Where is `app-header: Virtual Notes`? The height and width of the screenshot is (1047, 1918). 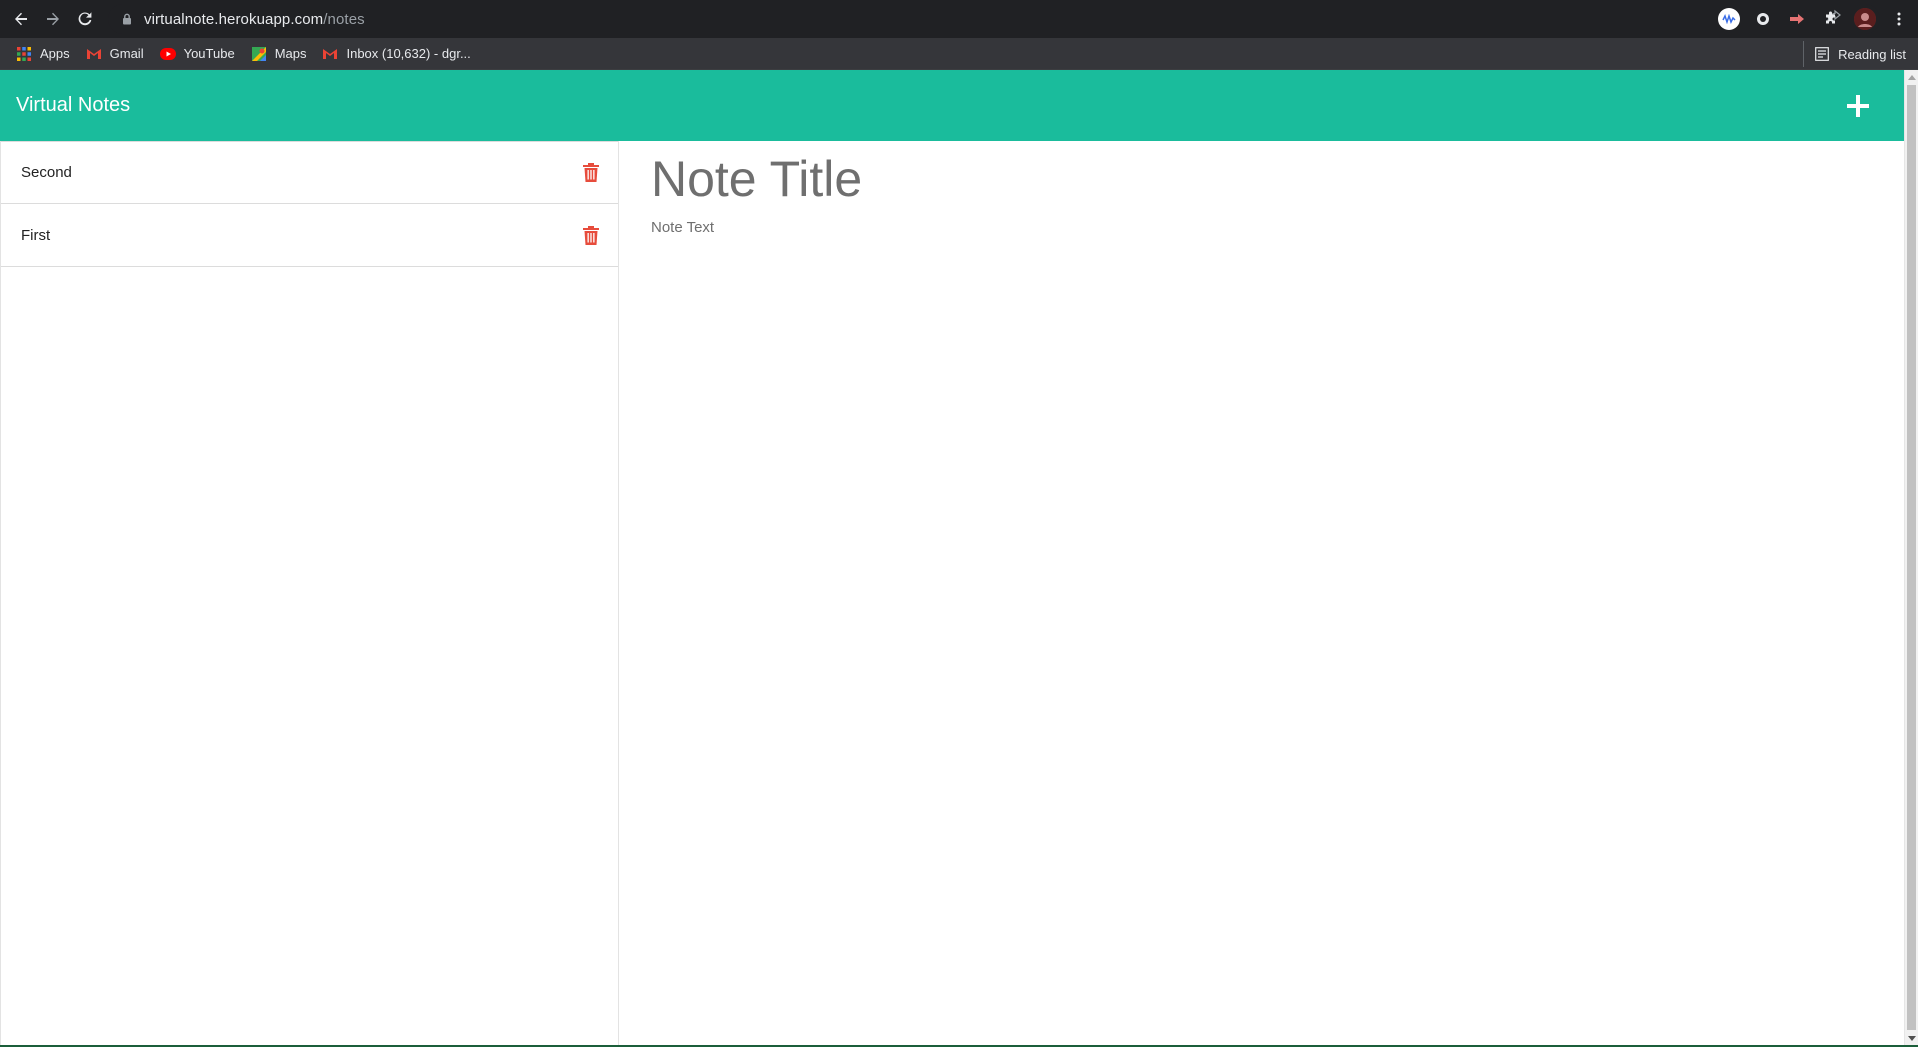 app-header: Virtual Notes is located at coordinates (952, 105).